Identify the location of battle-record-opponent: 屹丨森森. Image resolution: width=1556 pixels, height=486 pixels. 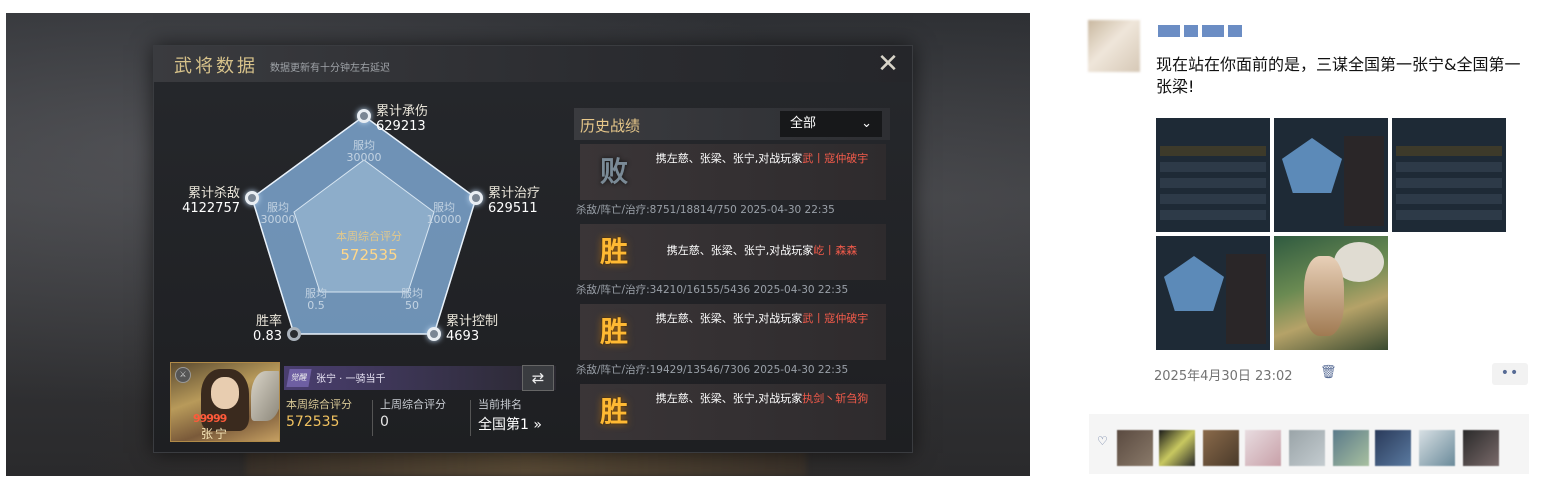
(835, 250).